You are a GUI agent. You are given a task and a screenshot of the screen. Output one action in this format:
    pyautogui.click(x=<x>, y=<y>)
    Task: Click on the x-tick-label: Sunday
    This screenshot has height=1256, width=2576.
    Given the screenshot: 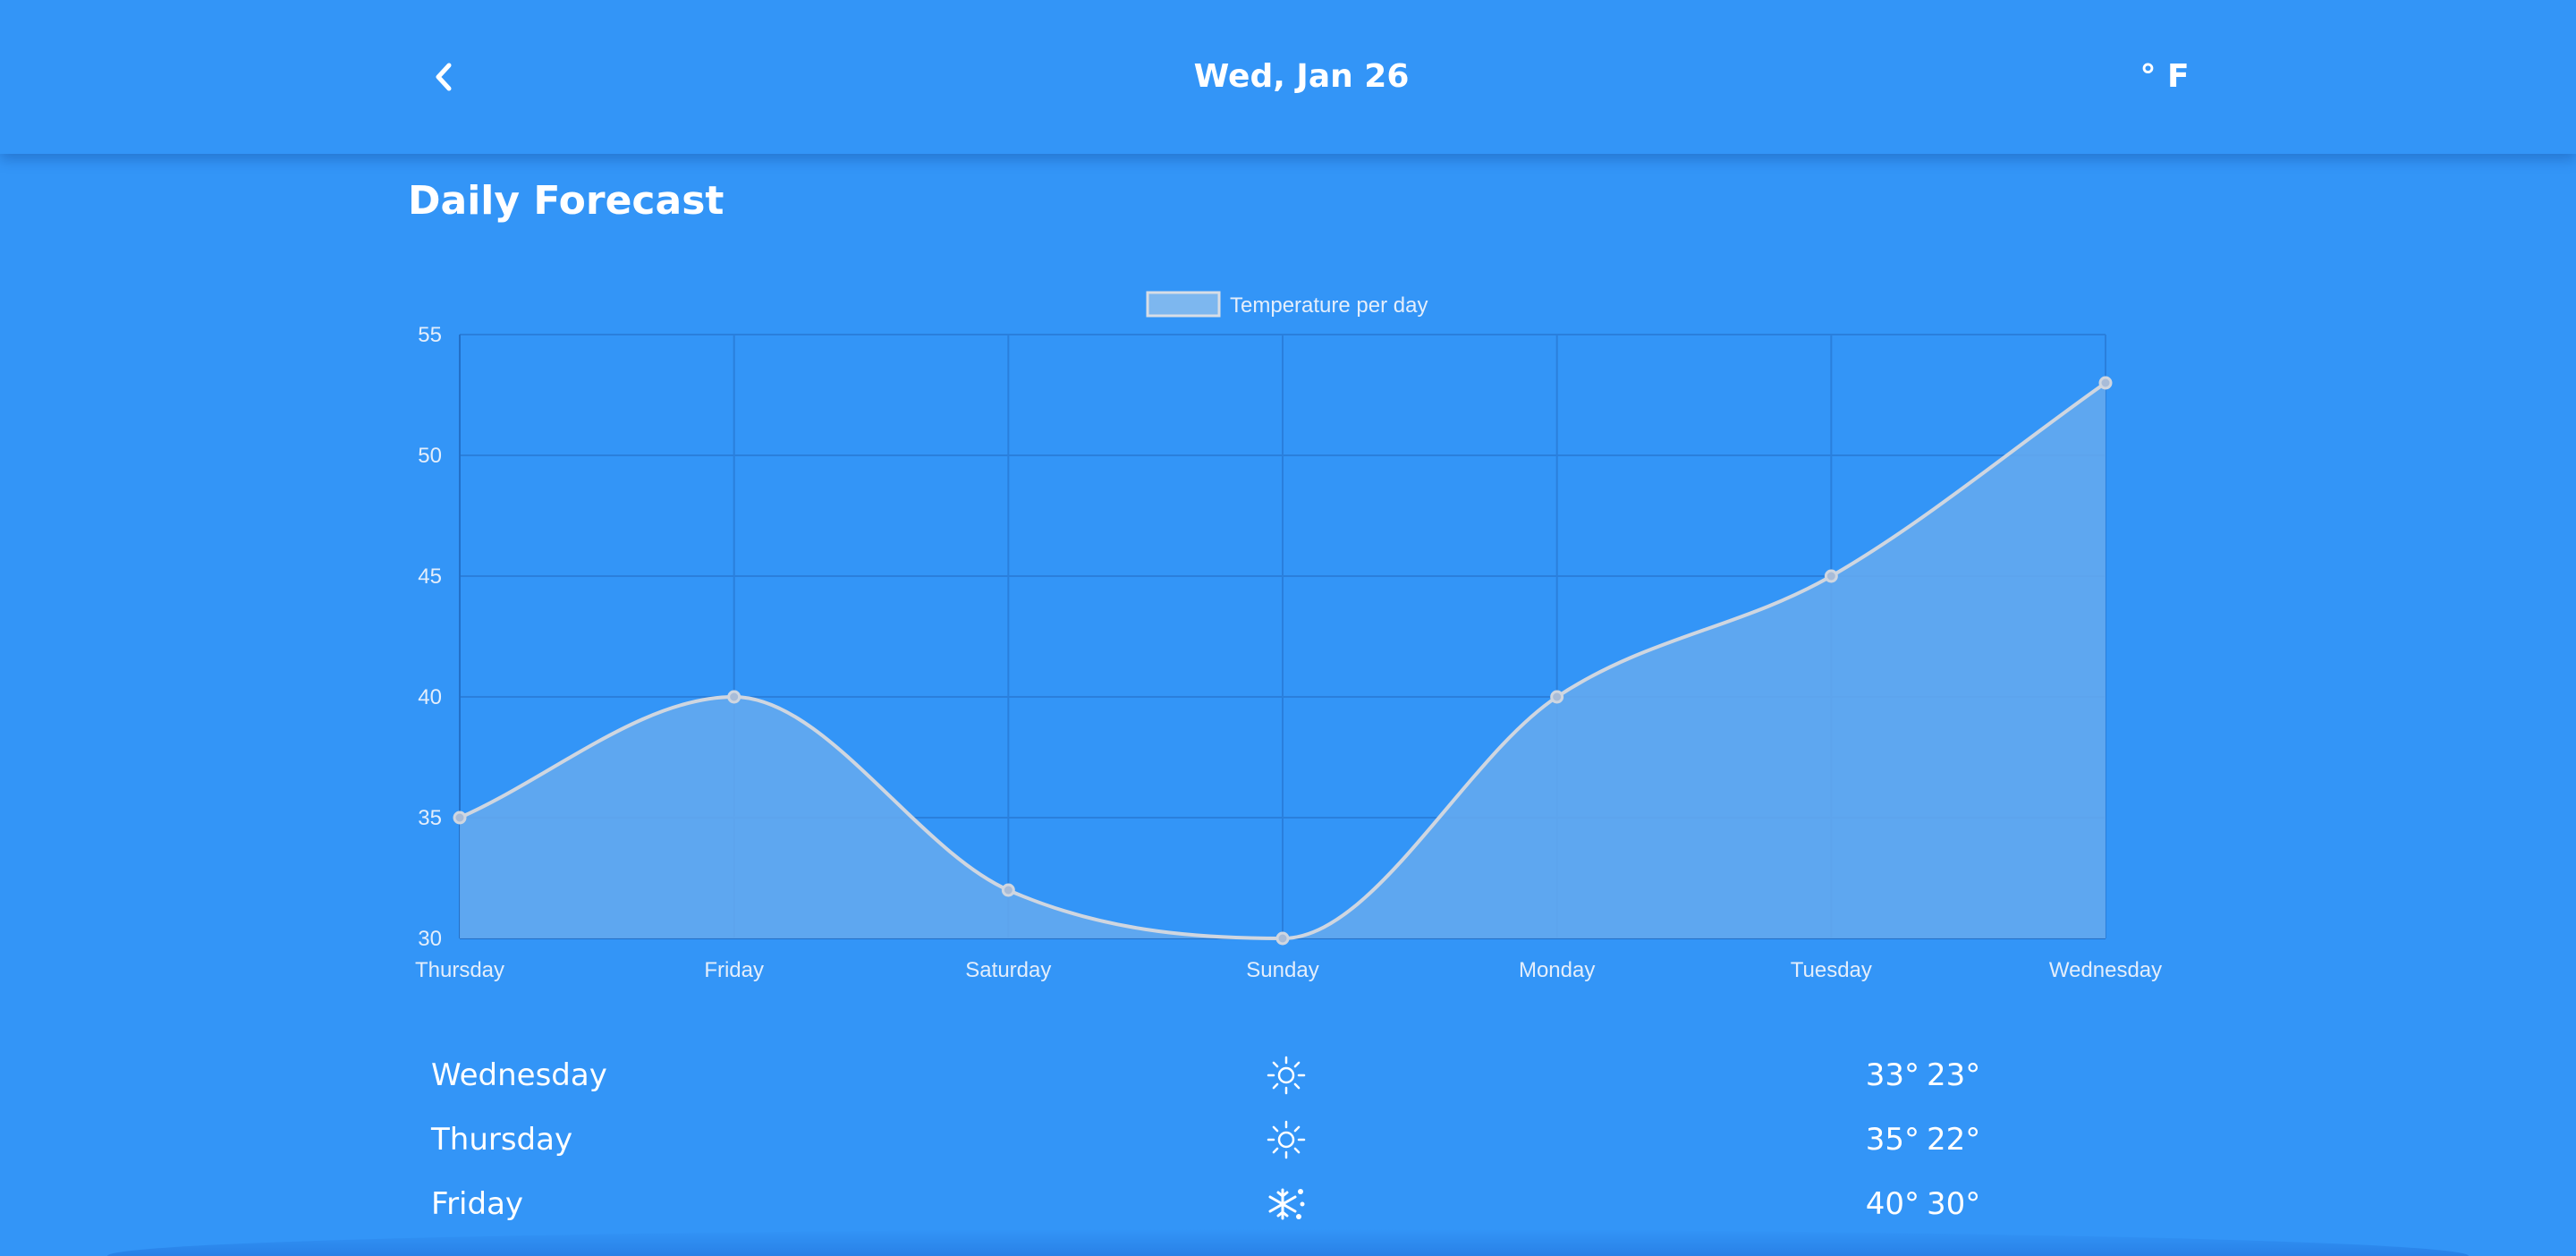 What is the action you would take?
    pyautogui.click(x=1282, y=970)
    